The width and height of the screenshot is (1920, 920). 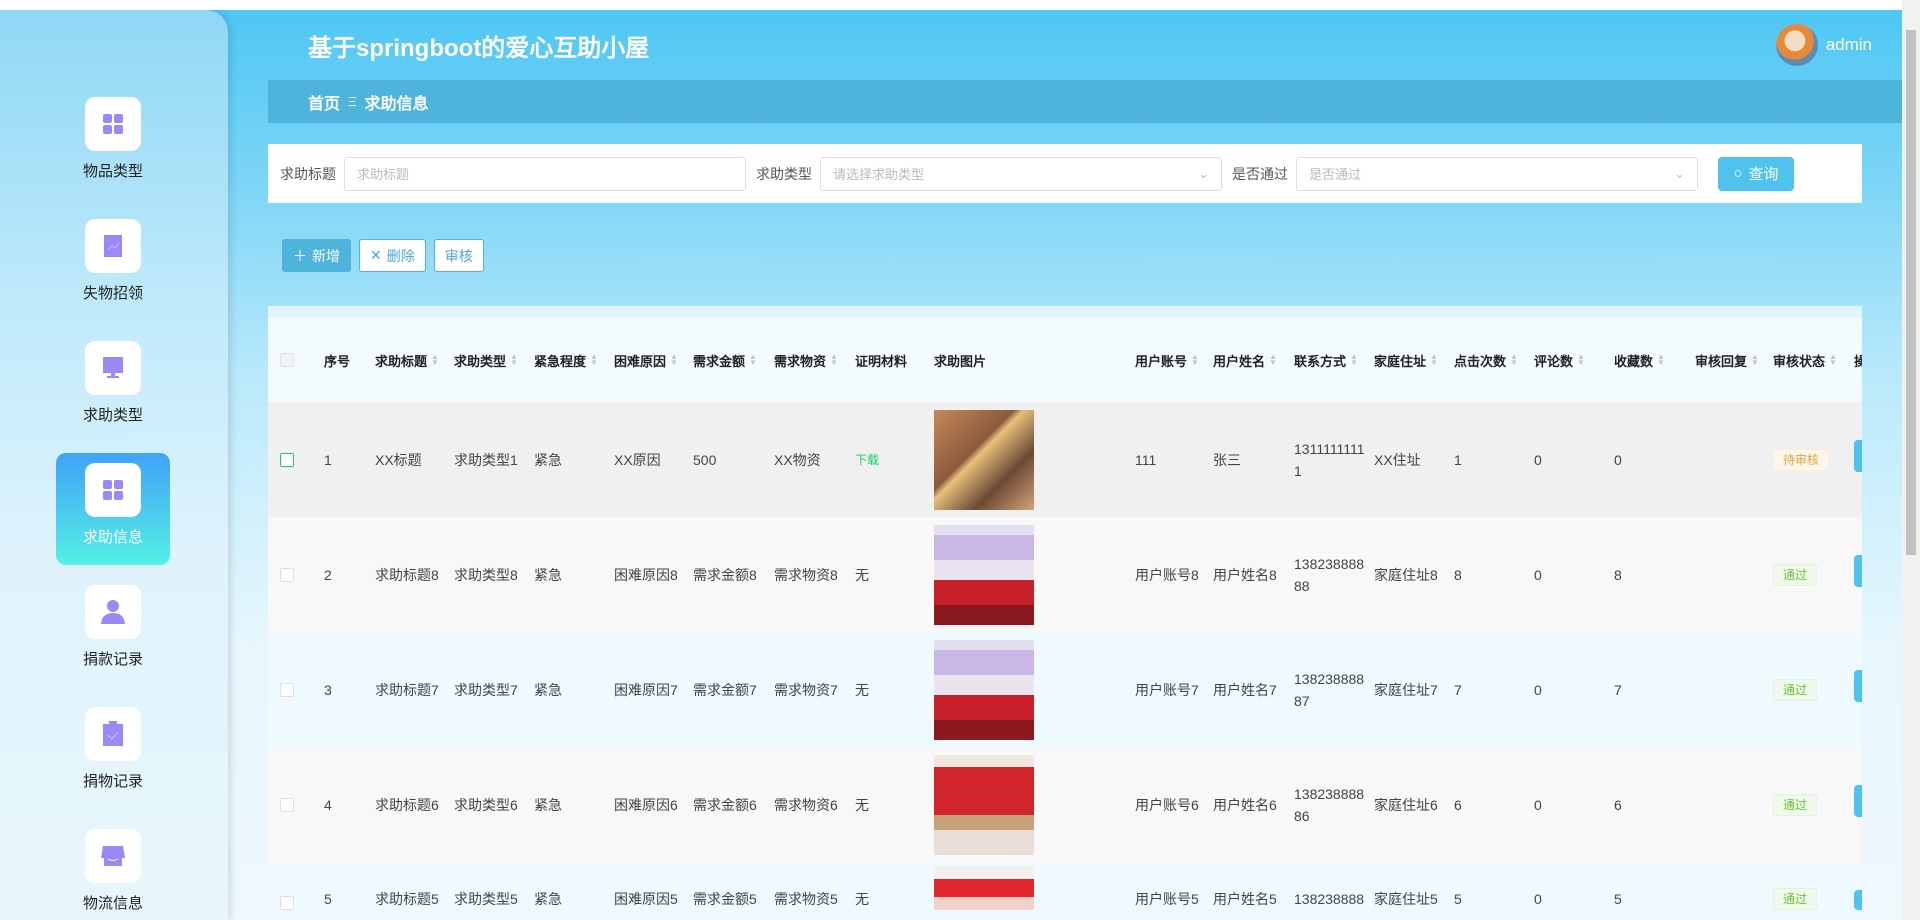 What do you see at coordinates (1639, 360) in the screenshot?
I see `column-header: 收藏数 ▲ ▼` at bounding box center [1639, 360].